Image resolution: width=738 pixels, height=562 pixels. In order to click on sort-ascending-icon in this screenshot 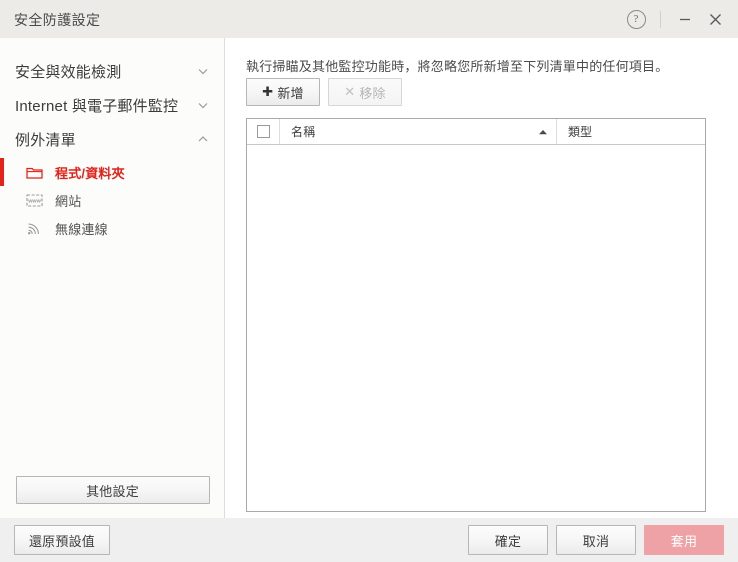, I will do `click(543, 132)`.